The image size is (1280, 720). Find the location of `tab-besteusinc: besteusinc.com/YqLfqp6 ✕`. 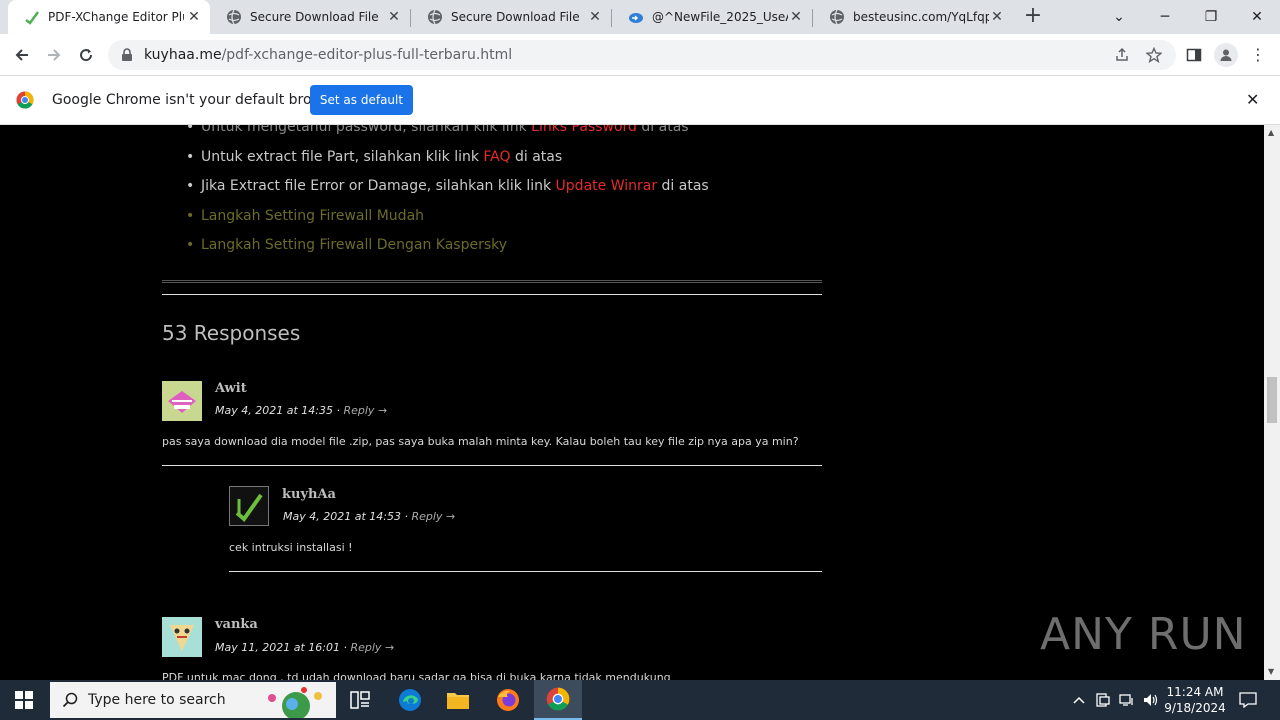

tab-besteusinc: besteusinc.com/YqLfqp6 ✕ is located at coordinates (913, 17).